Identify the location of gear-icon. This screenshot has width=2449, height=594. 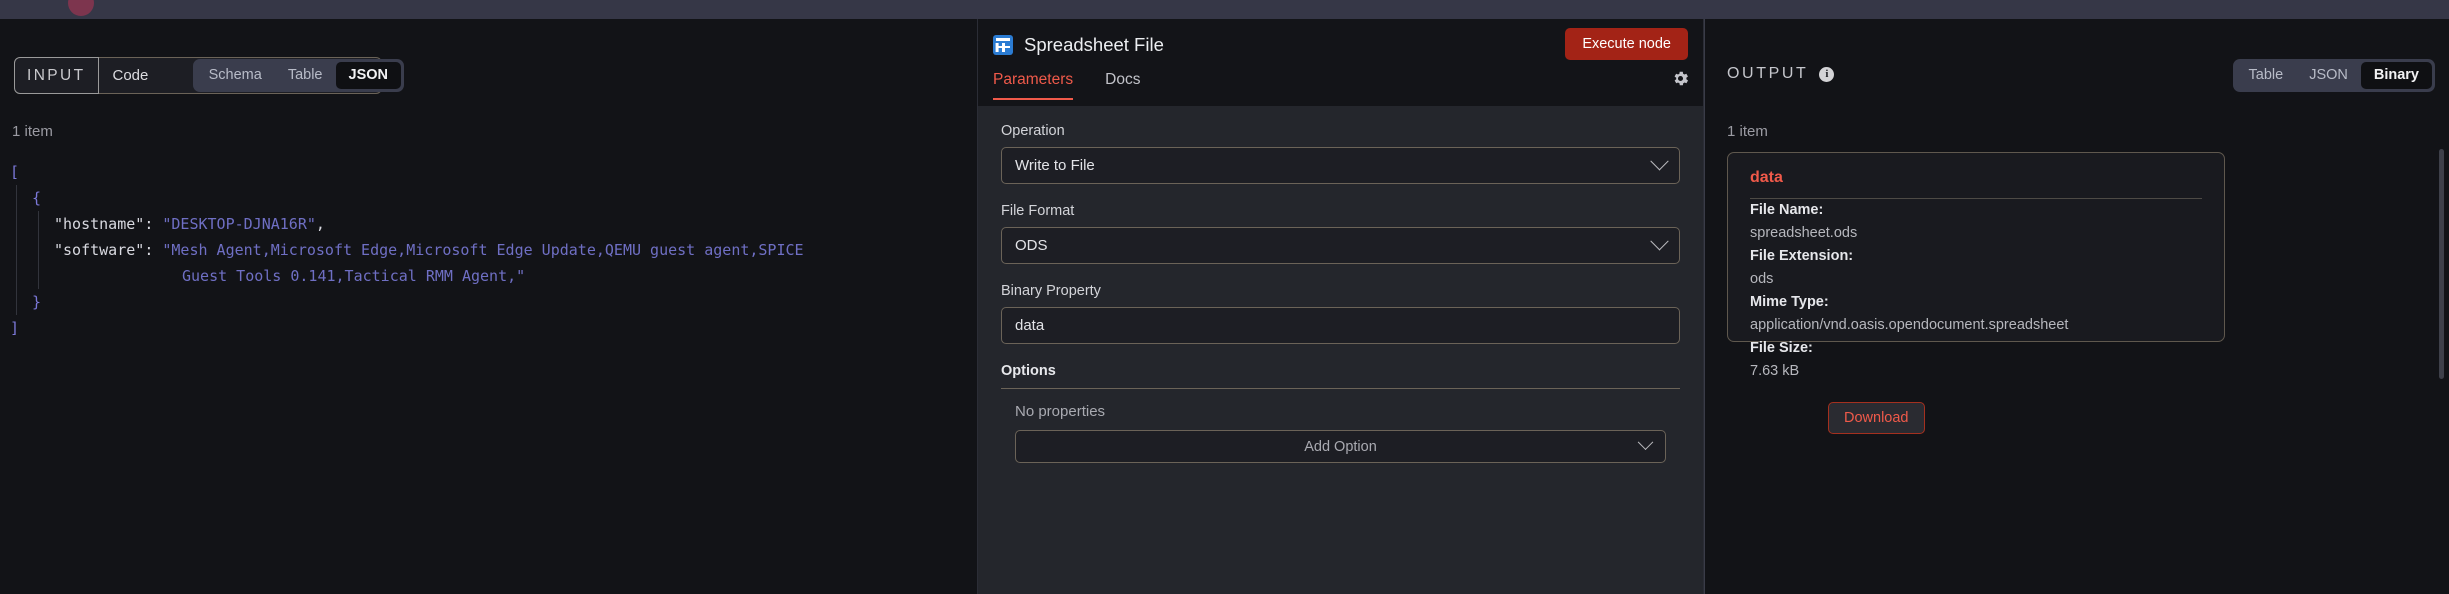
(1680, 78).